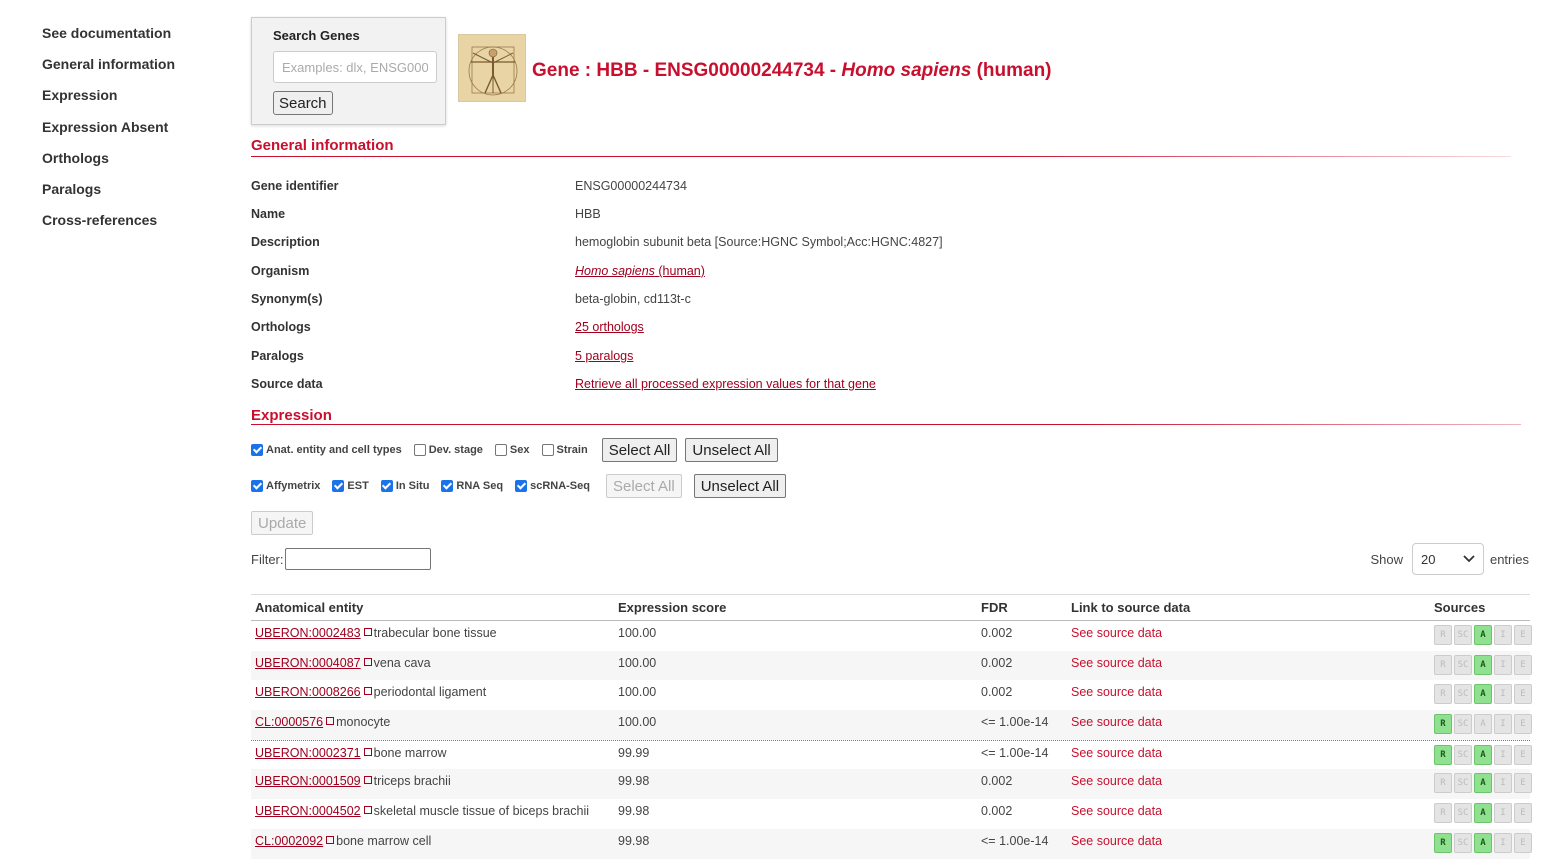 This screenshot has width=1568, height=866. What do you see at coordinates (308, 753) in the screenshot?
I see `anatomical-entity-id-link: UBERON:0002371` at bounding box center [308, 753].